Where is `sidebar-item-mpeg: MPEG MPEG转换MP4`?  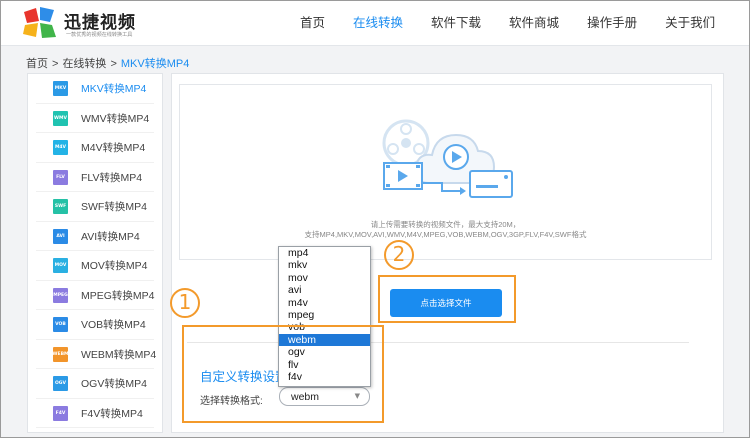
sidebar-item-mpeg: MPEG MPEG转换MP4 is located at coordinates (95, 296).